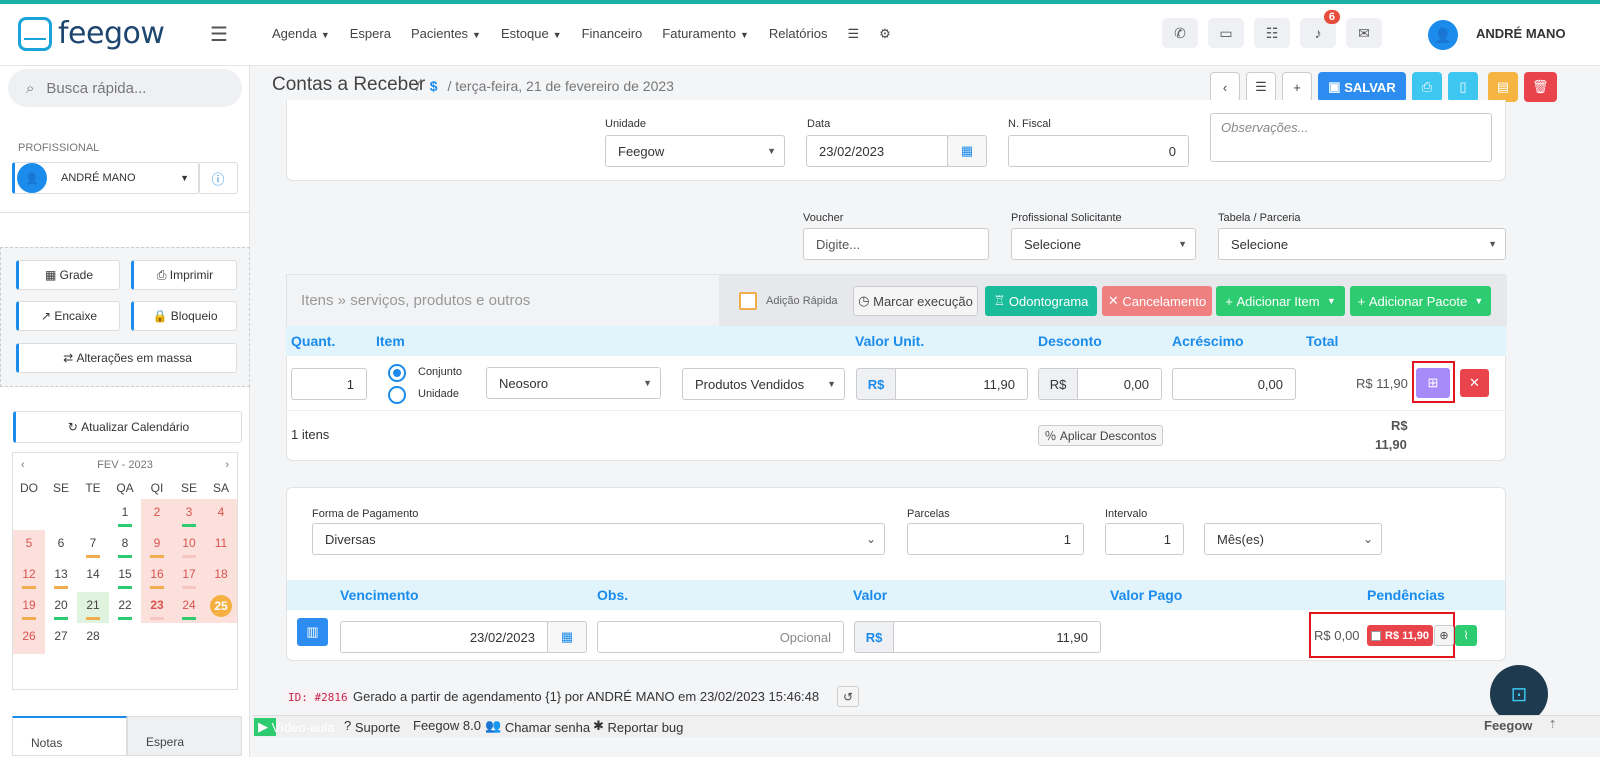 This screenshot has width=1600, height=757. I want to click on professional-select: 👤 ANDRÉ MANO ▼, so click(106, 178).